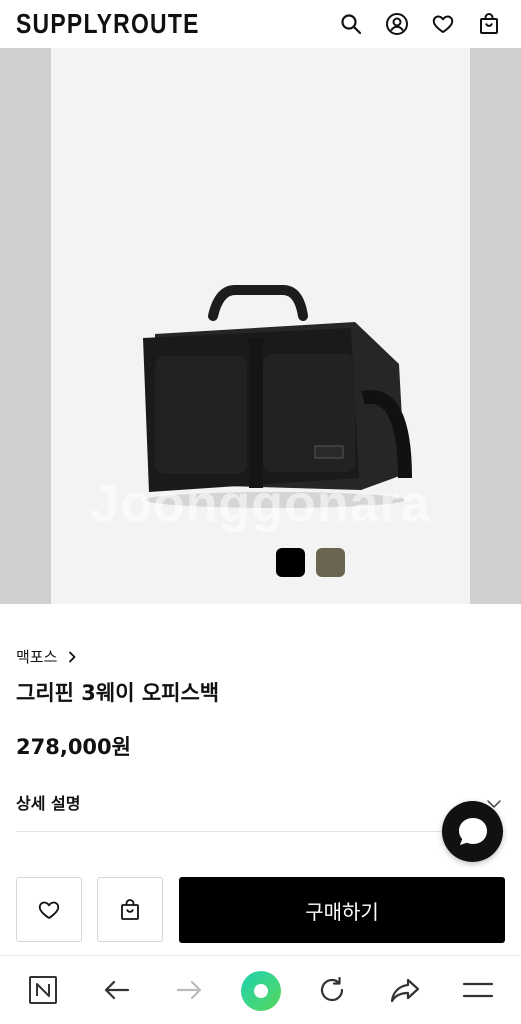 This screenshot has height=1024, width=521. I want to click on share-button, so click(405, 990).